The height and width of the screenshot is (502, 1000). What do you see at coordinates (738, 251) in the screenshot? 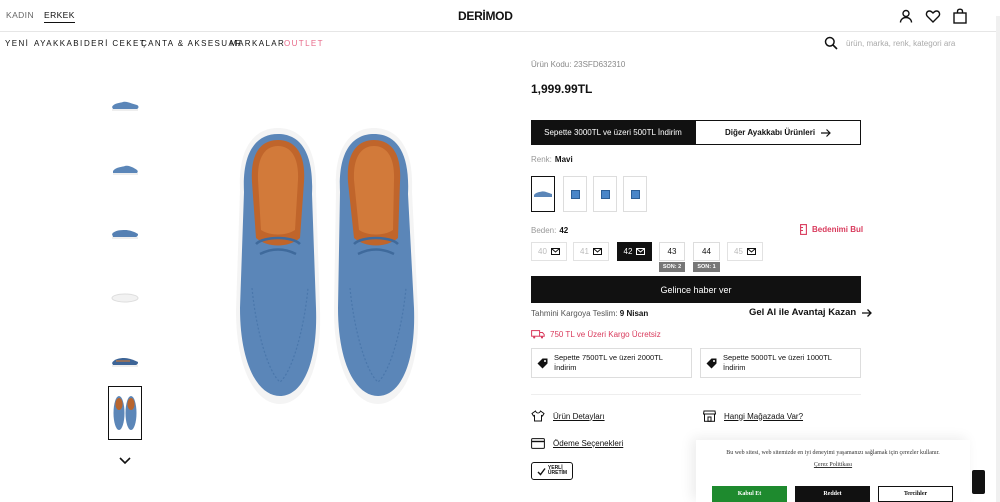
I see `size-option-label: 45` at bounding box center [738, 251].